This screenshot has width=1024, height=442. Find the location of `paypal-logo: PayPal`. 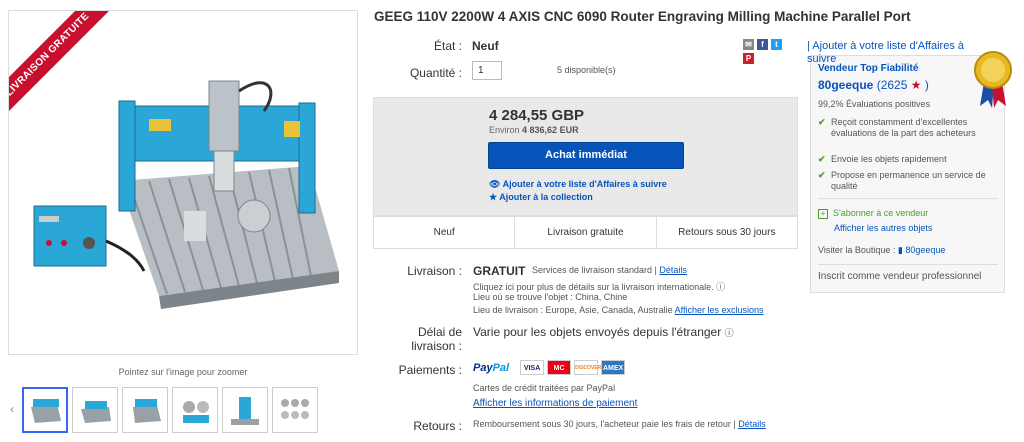

paypal-logo: PayPal is located at coordinates (491, 368).